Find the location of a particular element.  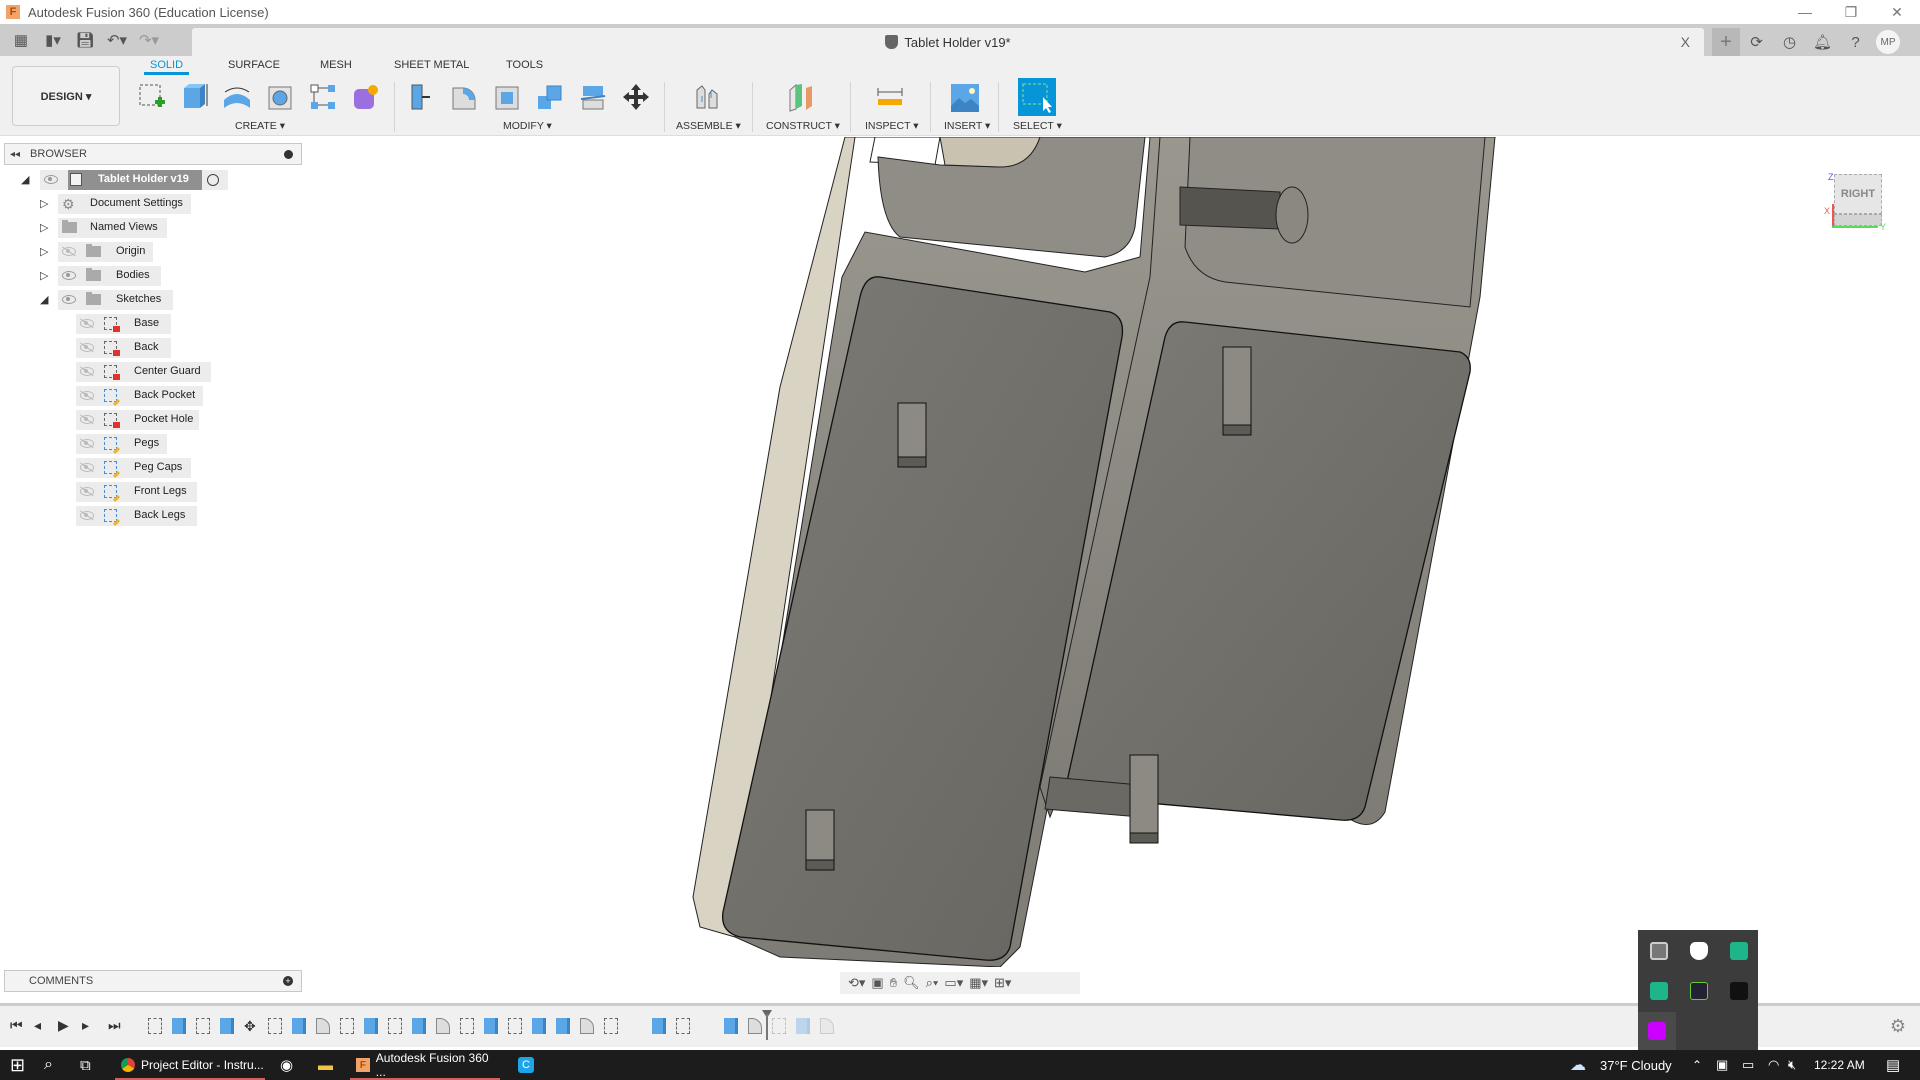

save-icon: 💾︎ is located at coordinates (85, 40).